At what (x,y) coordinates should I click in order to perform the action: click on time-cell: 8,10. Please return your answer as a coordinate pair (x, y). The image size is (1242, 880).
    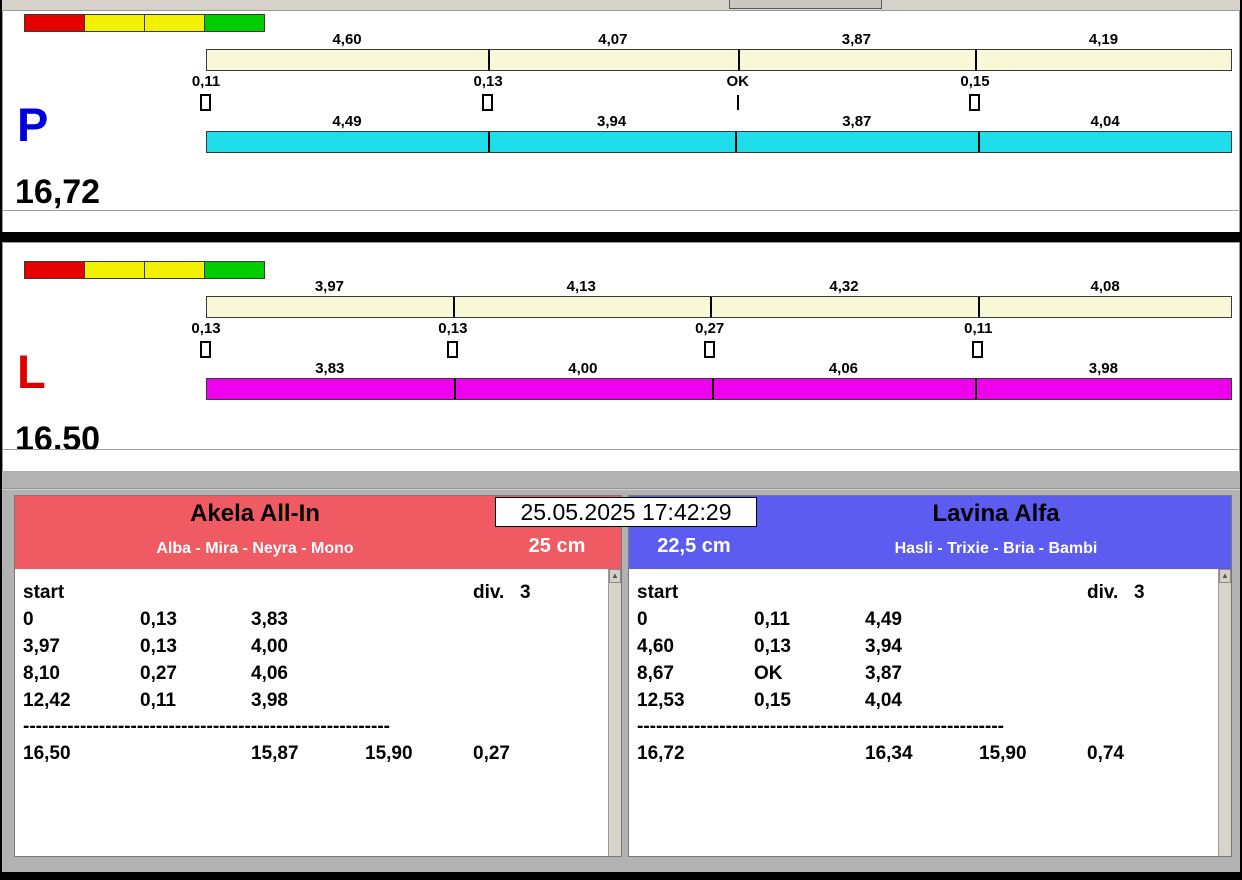
    Looking at the image, I should click on (41, 673).